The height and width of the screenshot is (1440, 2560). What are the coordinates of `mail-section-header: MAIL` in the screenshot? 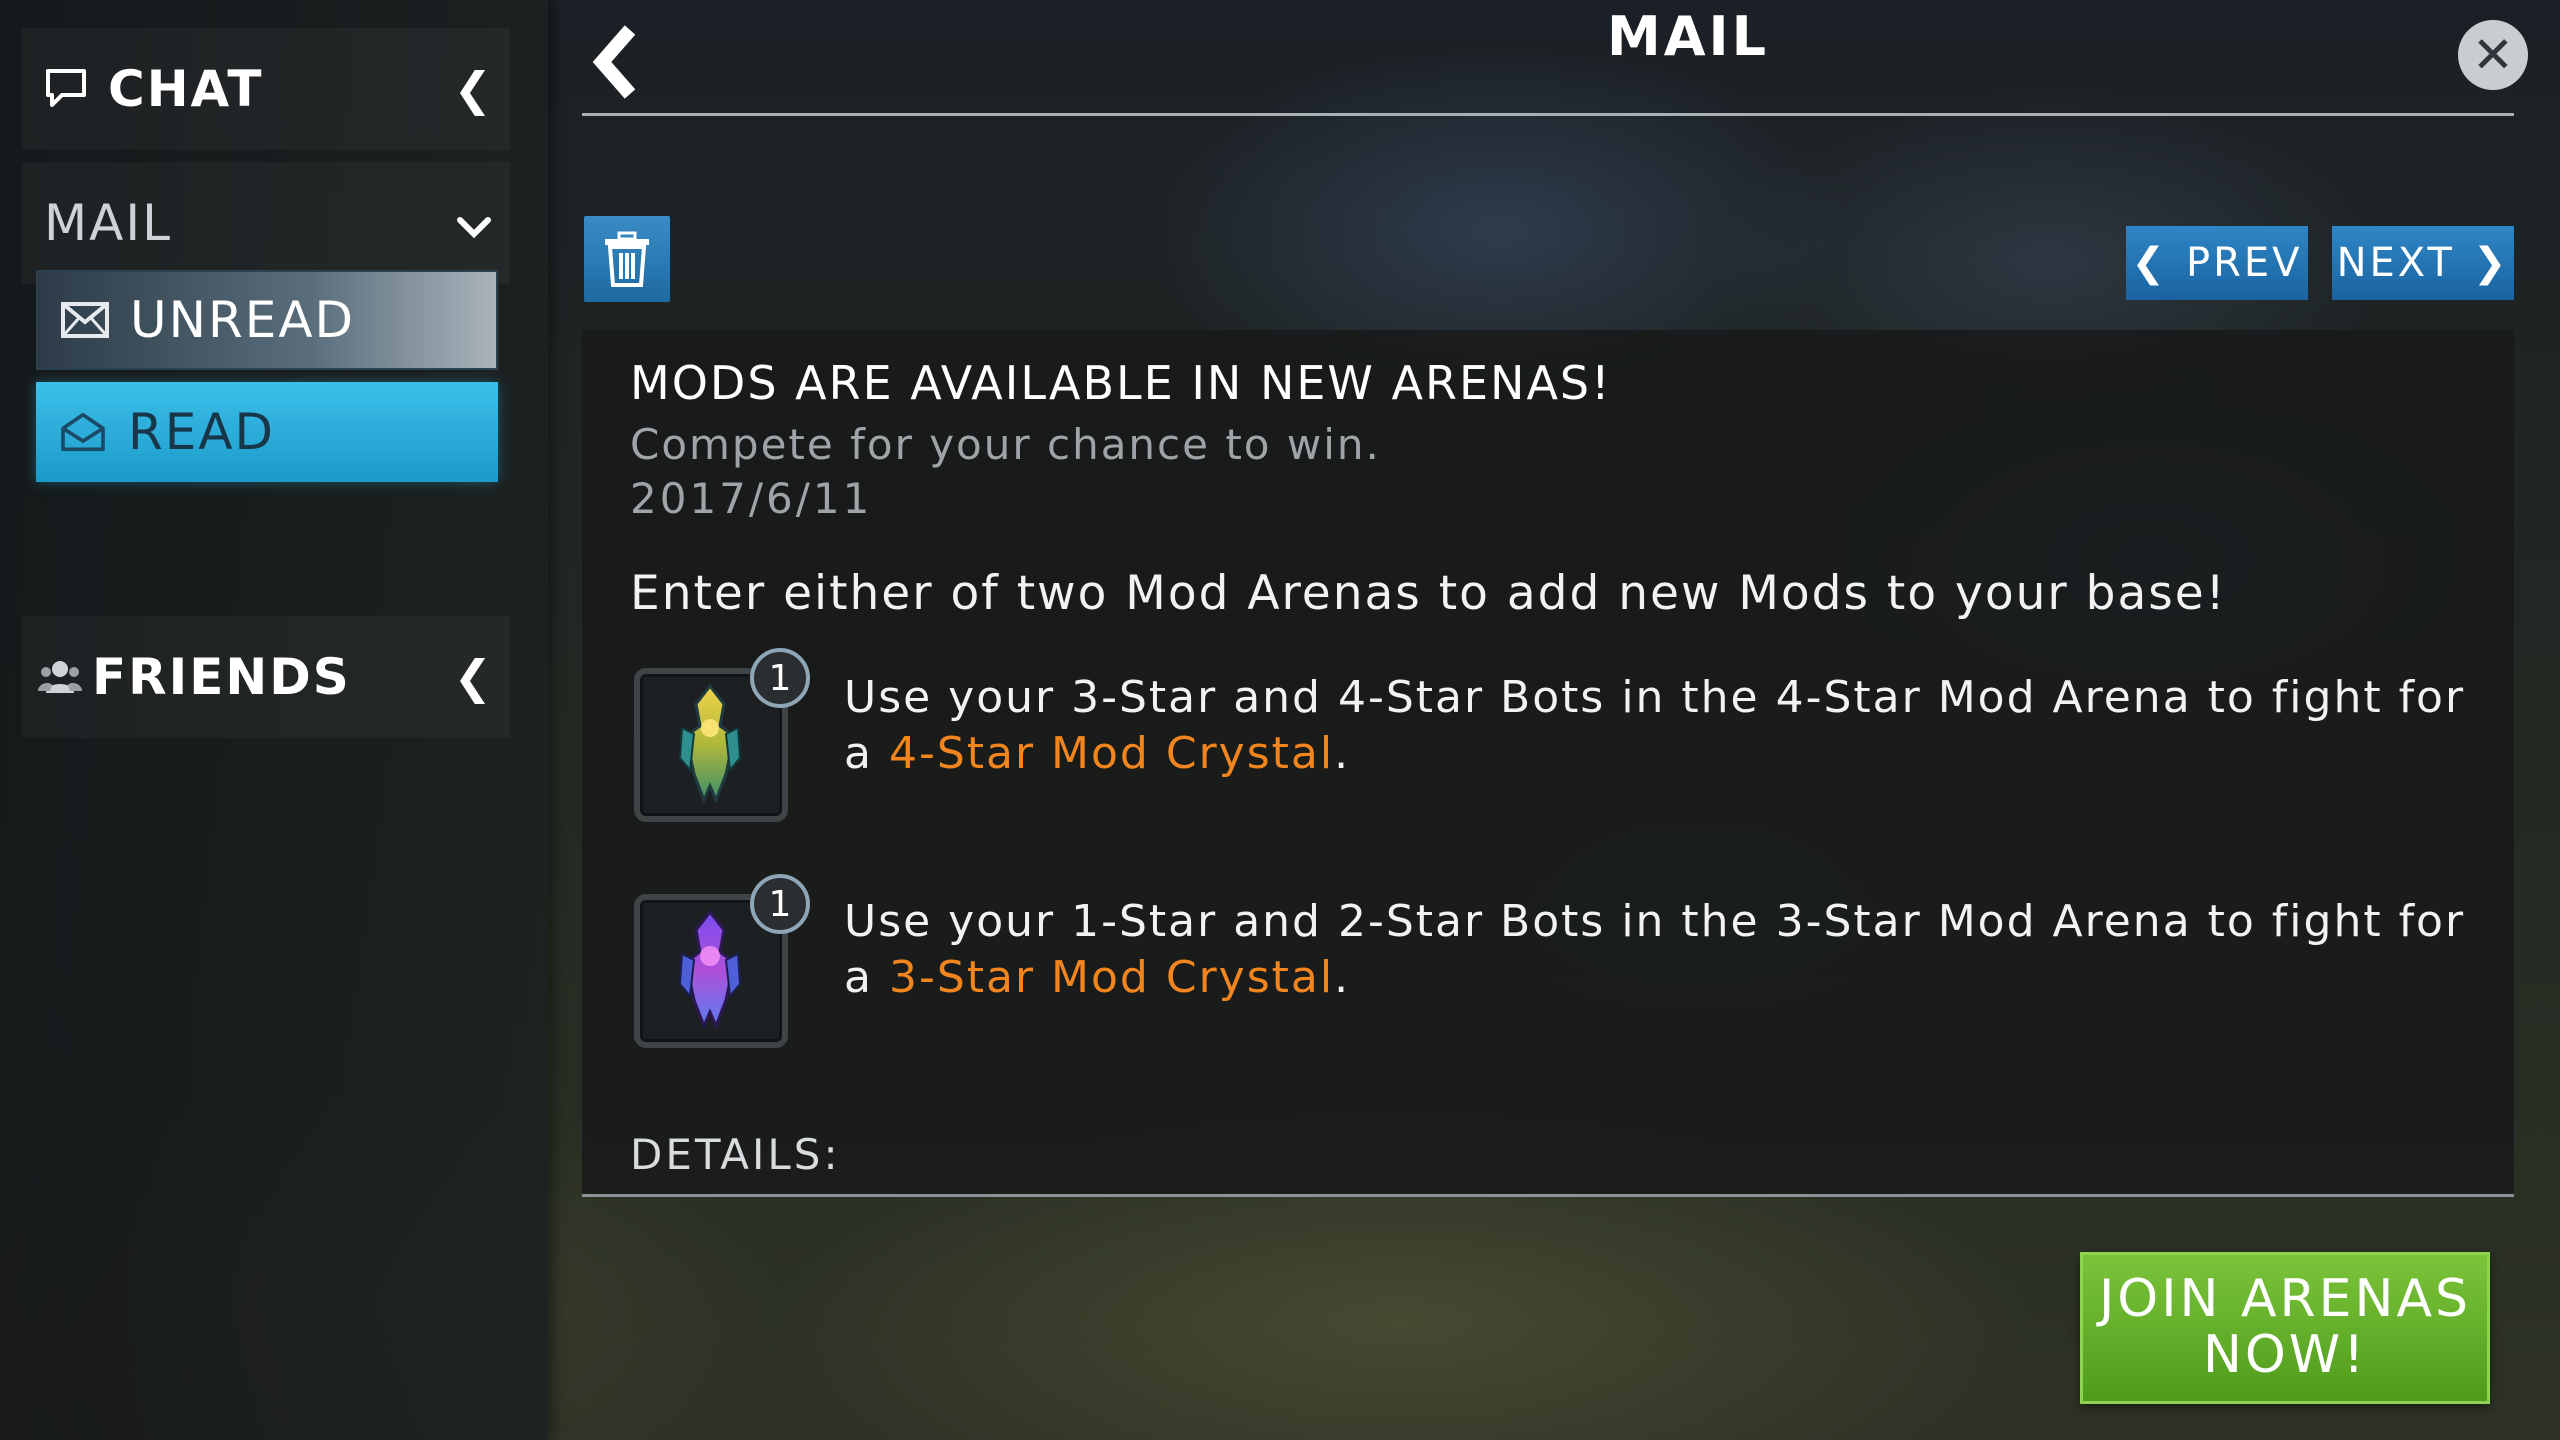 It's located at (266, 223).